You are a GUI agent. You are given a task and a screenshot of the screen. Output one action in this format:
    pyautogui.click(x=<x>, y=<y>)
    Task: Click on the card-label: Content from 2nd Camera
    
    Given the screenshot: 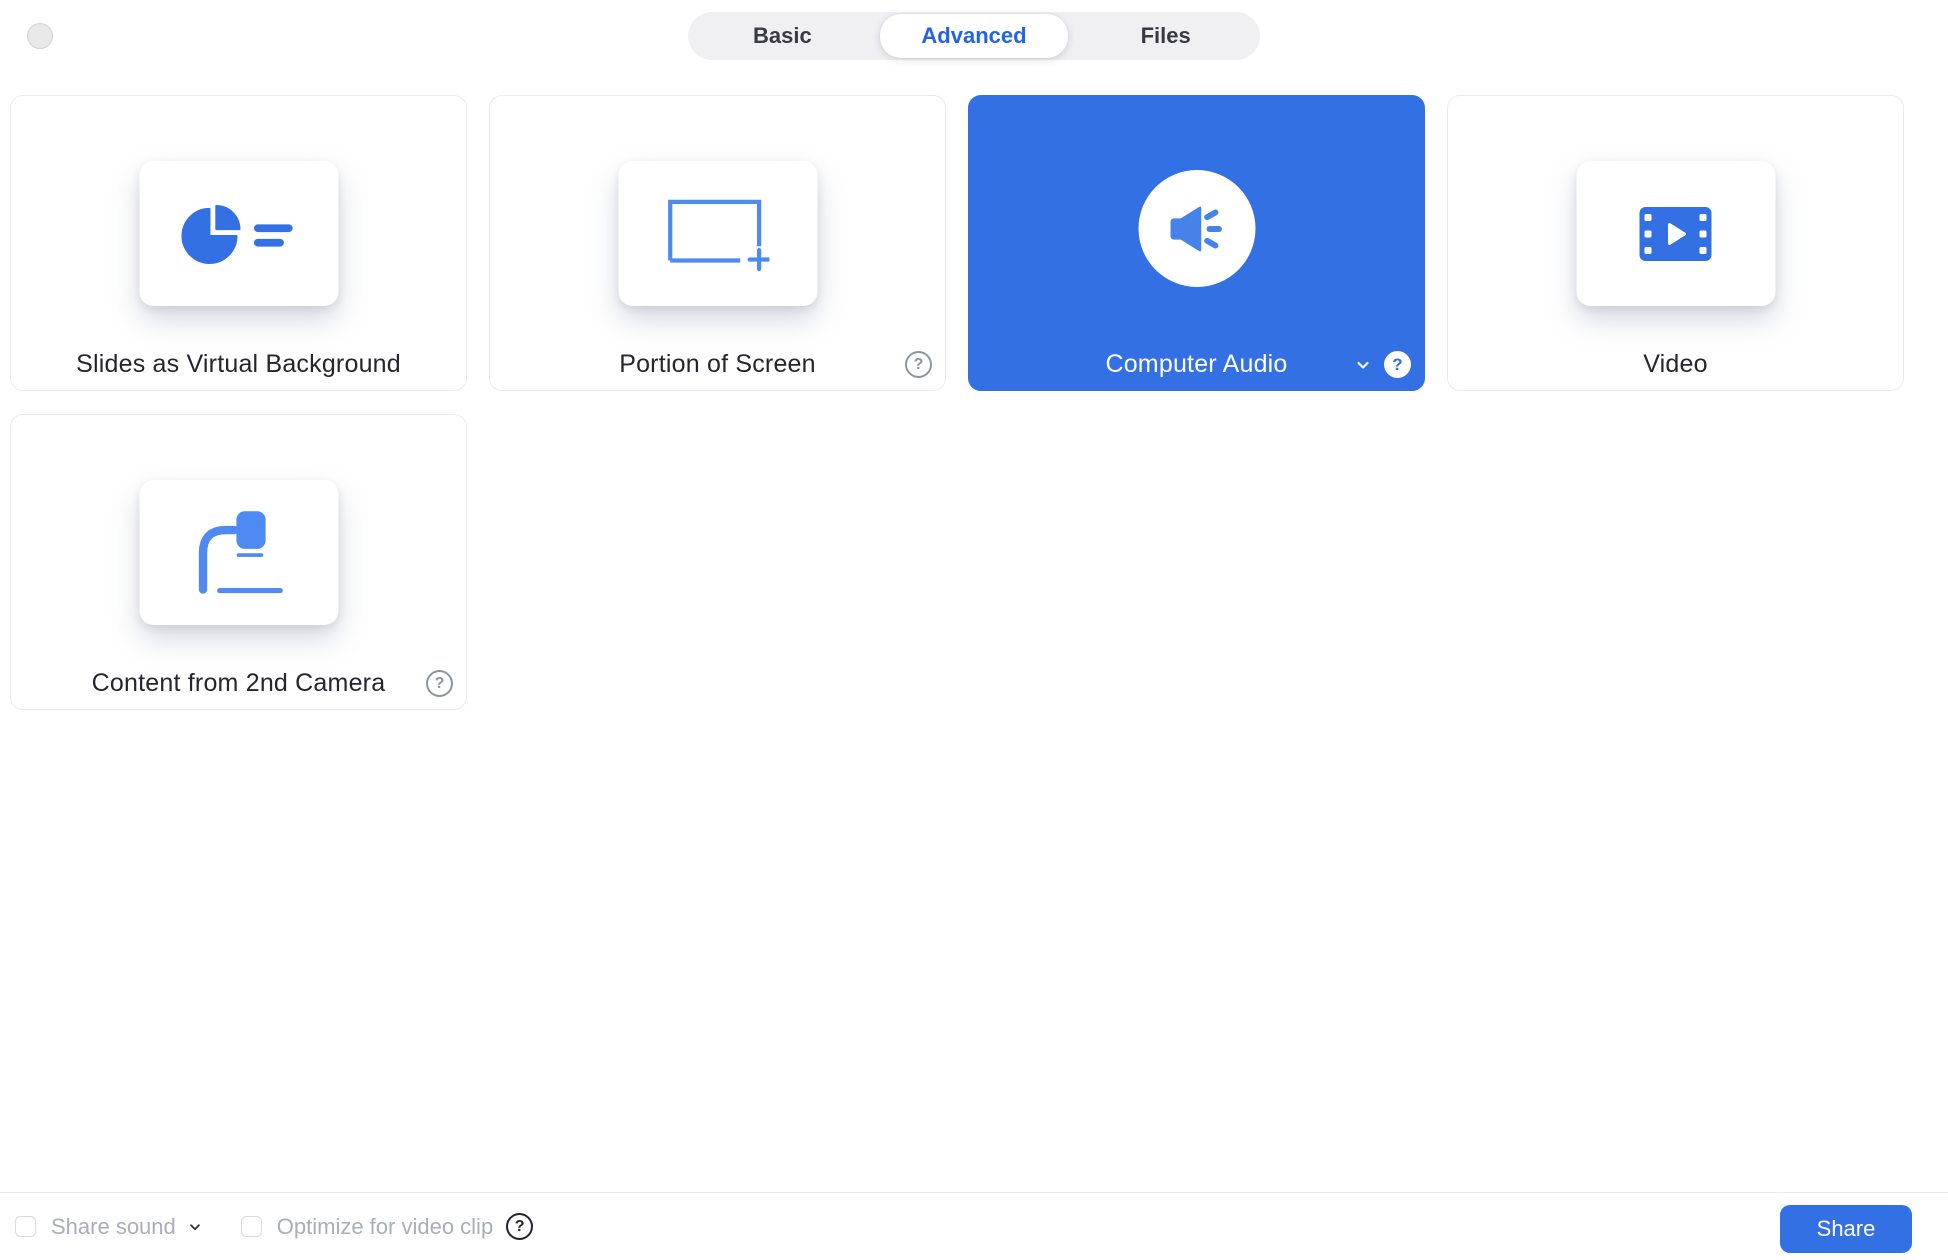 What is the action you would take?
    pyautogui.click(x=238, y=682)
    